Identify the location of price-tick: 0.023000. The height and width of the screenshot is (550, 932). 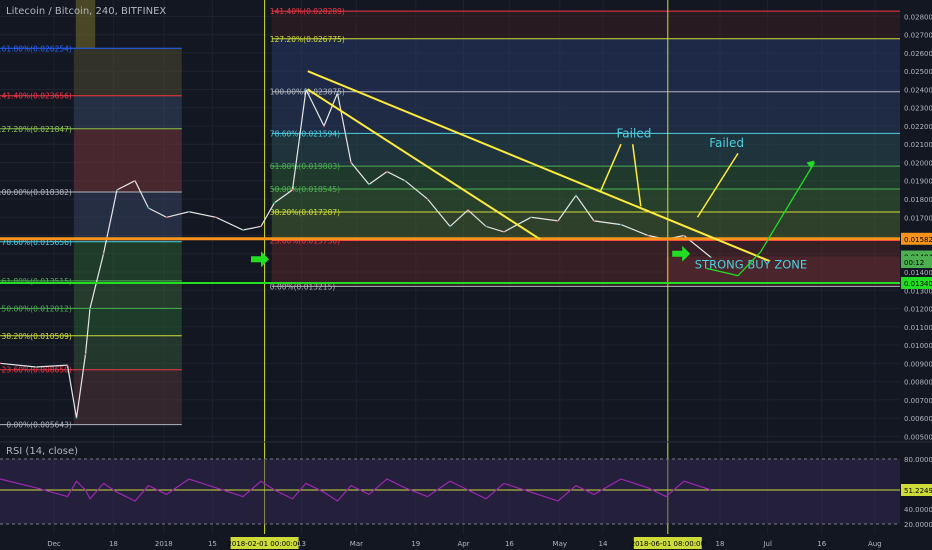
(918, 109).